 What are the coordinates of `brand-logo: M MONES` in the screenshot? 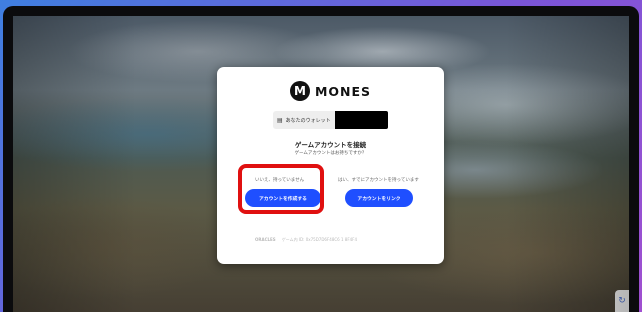 It's located at (330, 91).